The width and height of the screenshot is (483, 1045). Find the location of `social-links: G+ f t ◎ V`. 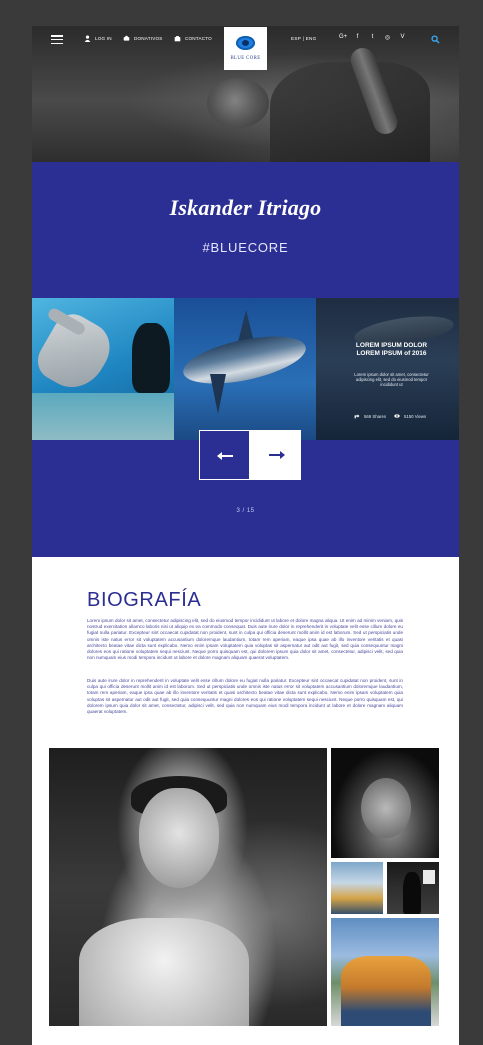

social-links: G+ f t ◎ V is located at coordinates (372, 37).